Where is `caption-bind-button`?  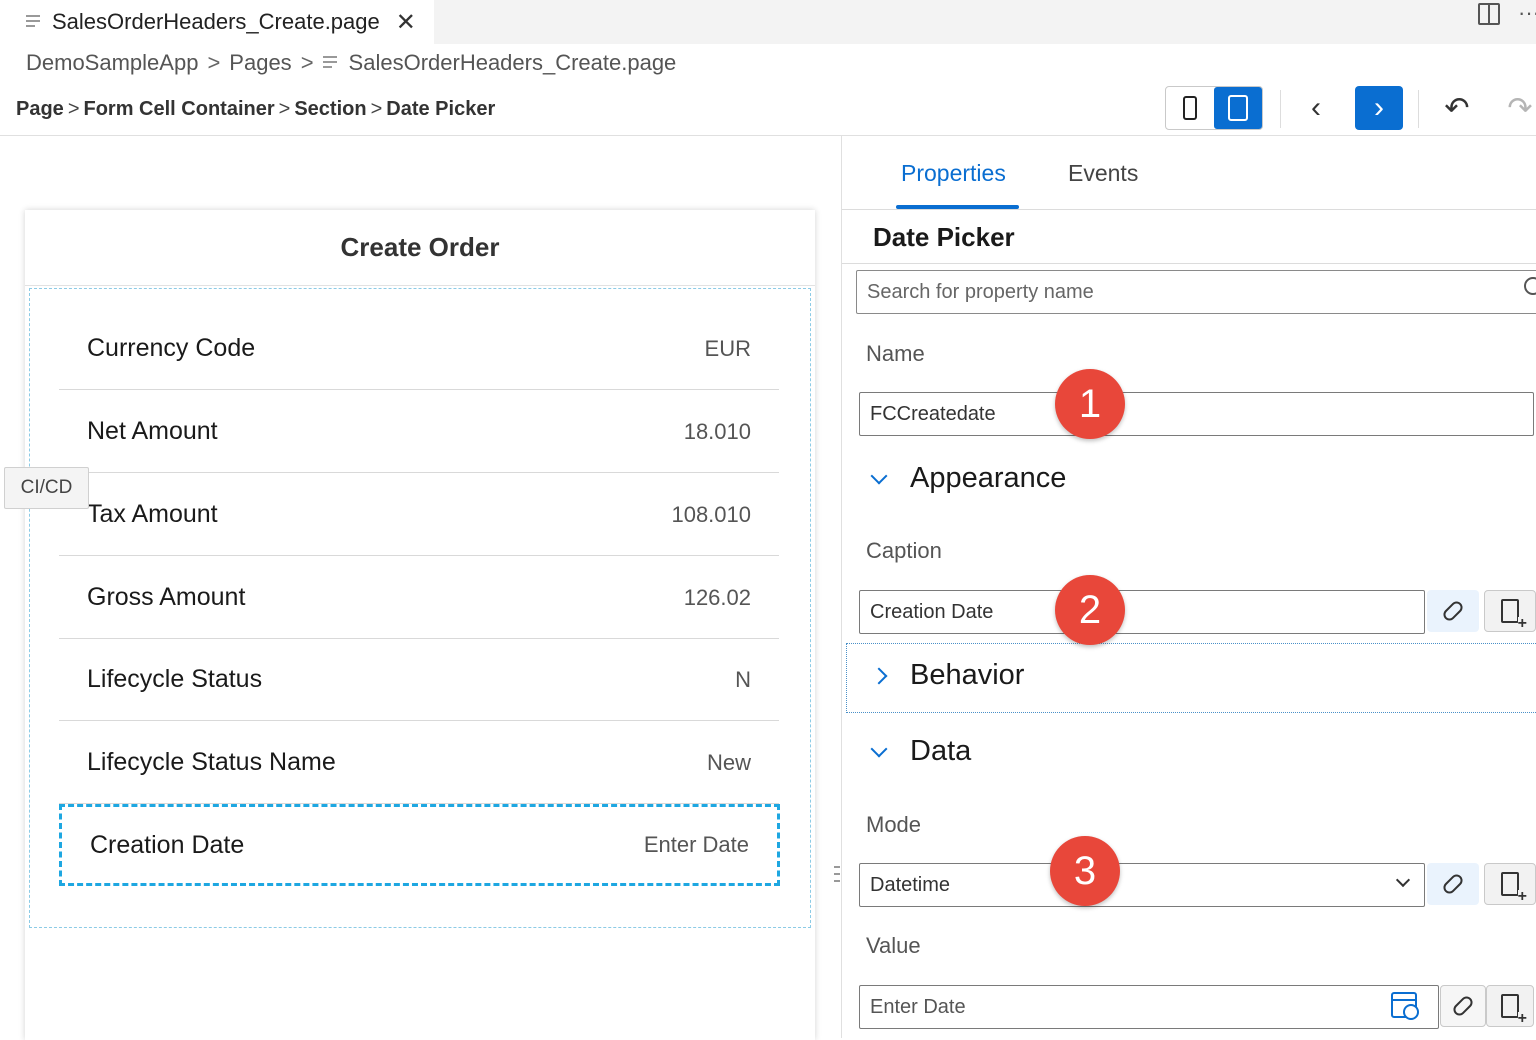 caption-bind-button is located at coordinates (1453, 611).